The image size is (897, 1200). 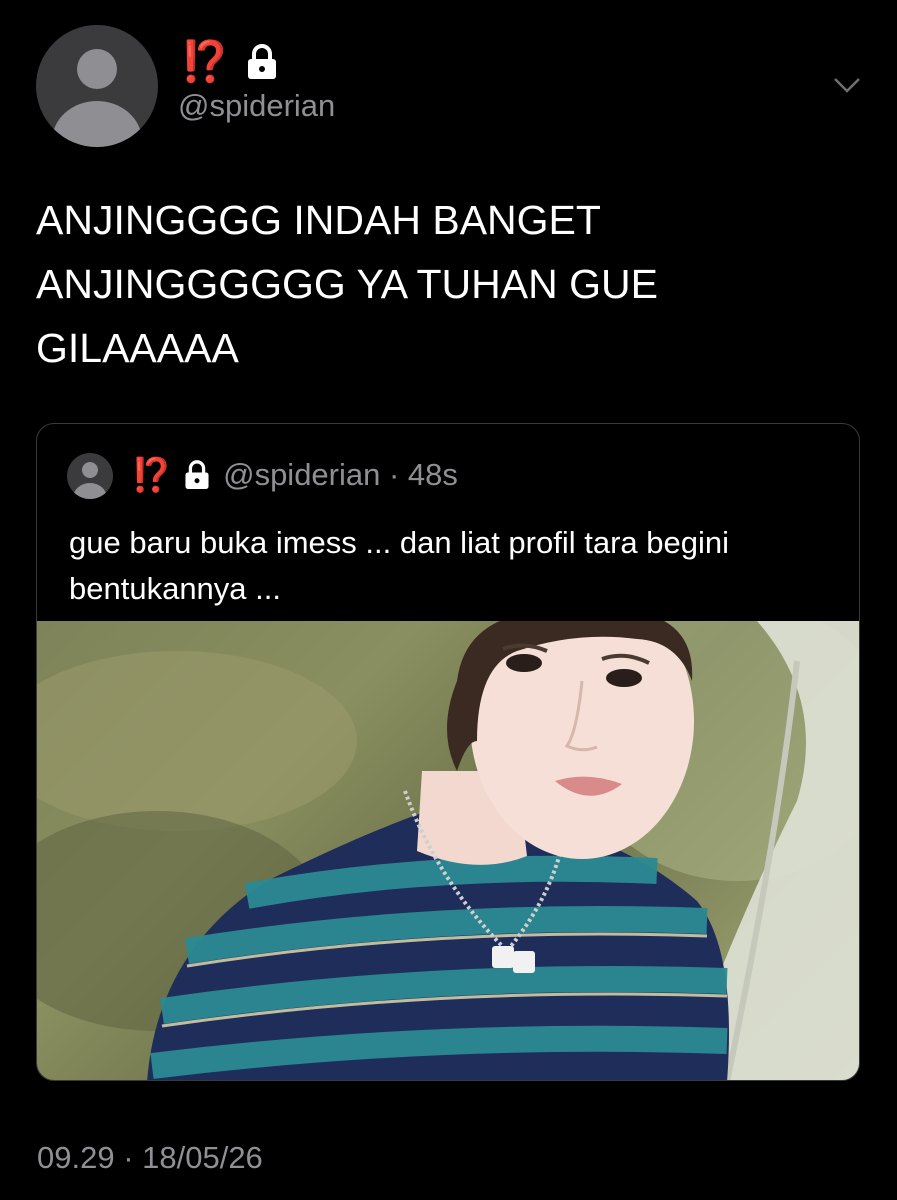 I want to click on chevron-down-icon, so click(x=847, y=85).